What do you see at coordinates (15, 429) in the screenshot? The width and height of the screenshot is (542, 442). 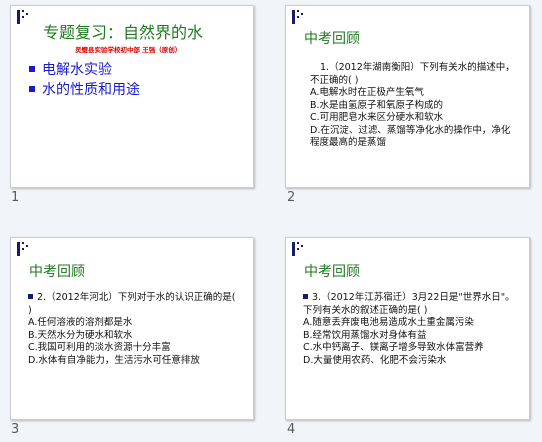 I see `slide-number: 3` at bounding box center [15, 429].